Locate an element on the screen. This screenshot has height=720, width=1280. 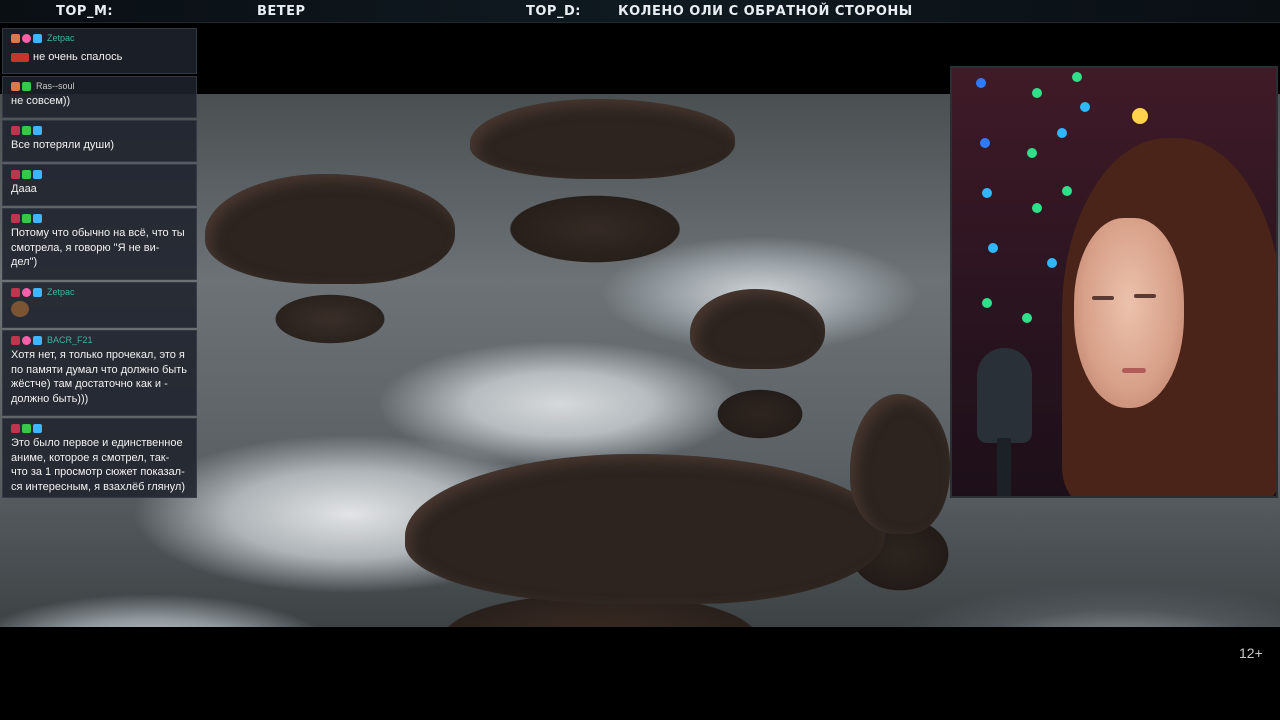
top-m-value: ВЕТЕР is located at coordinates (281, 11).